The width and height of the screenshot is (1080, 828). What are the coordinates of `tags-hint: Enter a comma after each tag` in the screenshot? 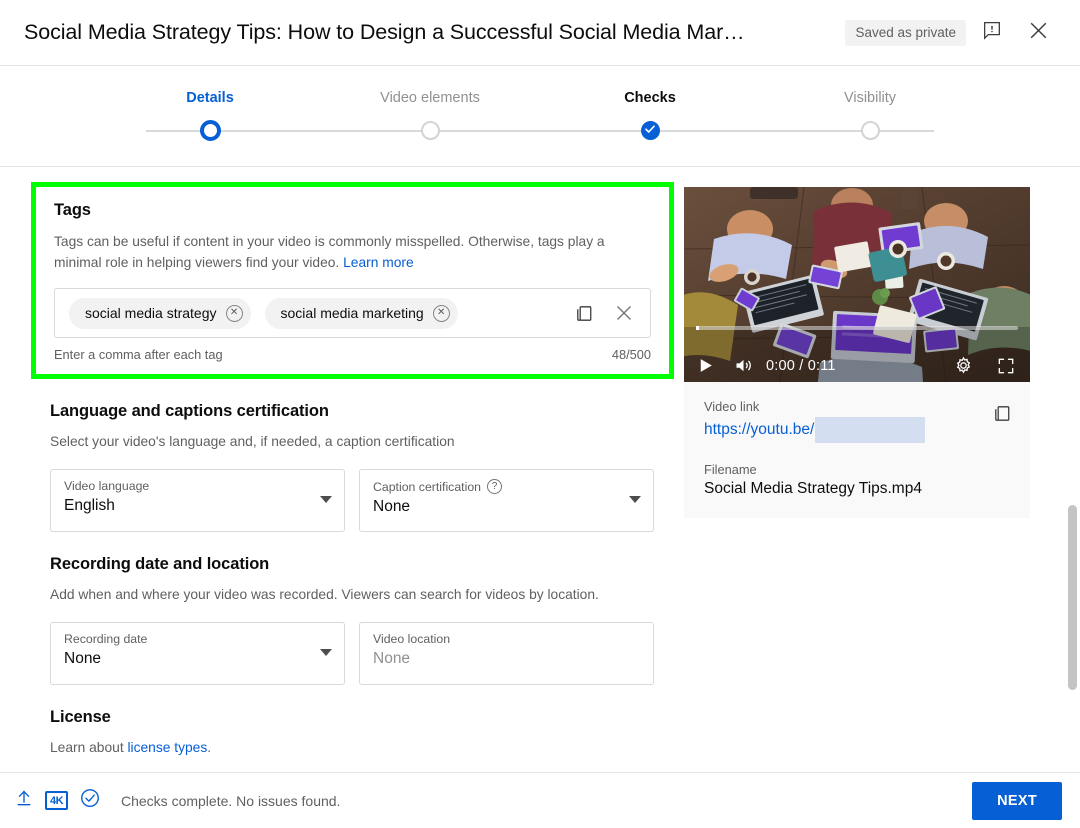 It's located at (138, 354).